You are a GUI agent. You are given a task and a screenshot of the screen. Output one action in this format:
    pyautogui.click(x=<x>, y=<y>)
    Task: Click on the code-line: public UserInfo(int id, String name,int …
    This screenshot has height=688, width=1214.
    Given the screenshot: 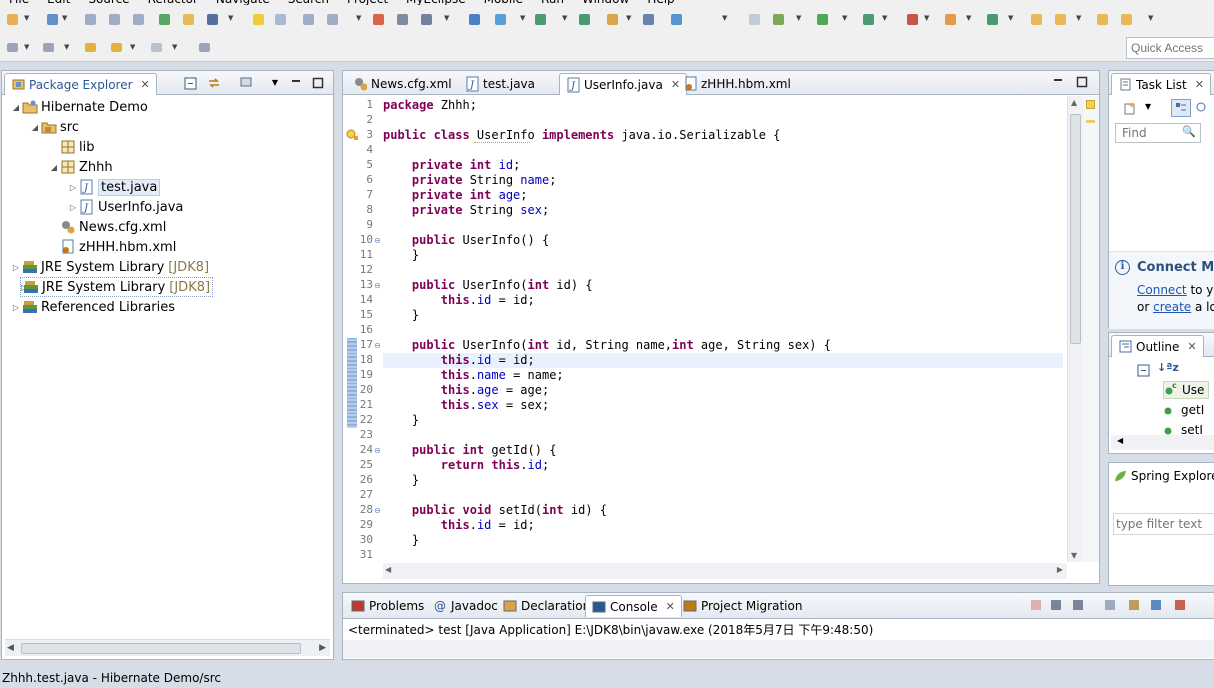 What is the action you would take?
    pyautogui.click(x=723, y=345)
    